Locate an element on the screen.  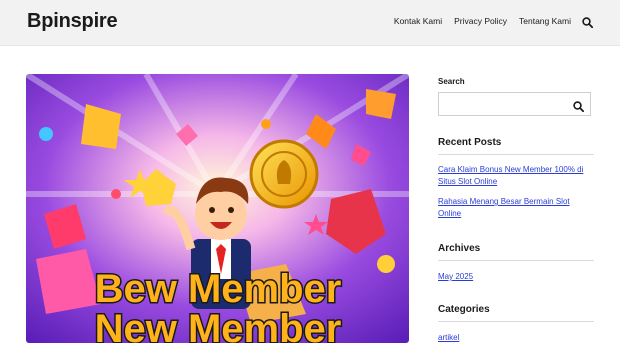
search-submit-icon is located at coordinates (579, 106).